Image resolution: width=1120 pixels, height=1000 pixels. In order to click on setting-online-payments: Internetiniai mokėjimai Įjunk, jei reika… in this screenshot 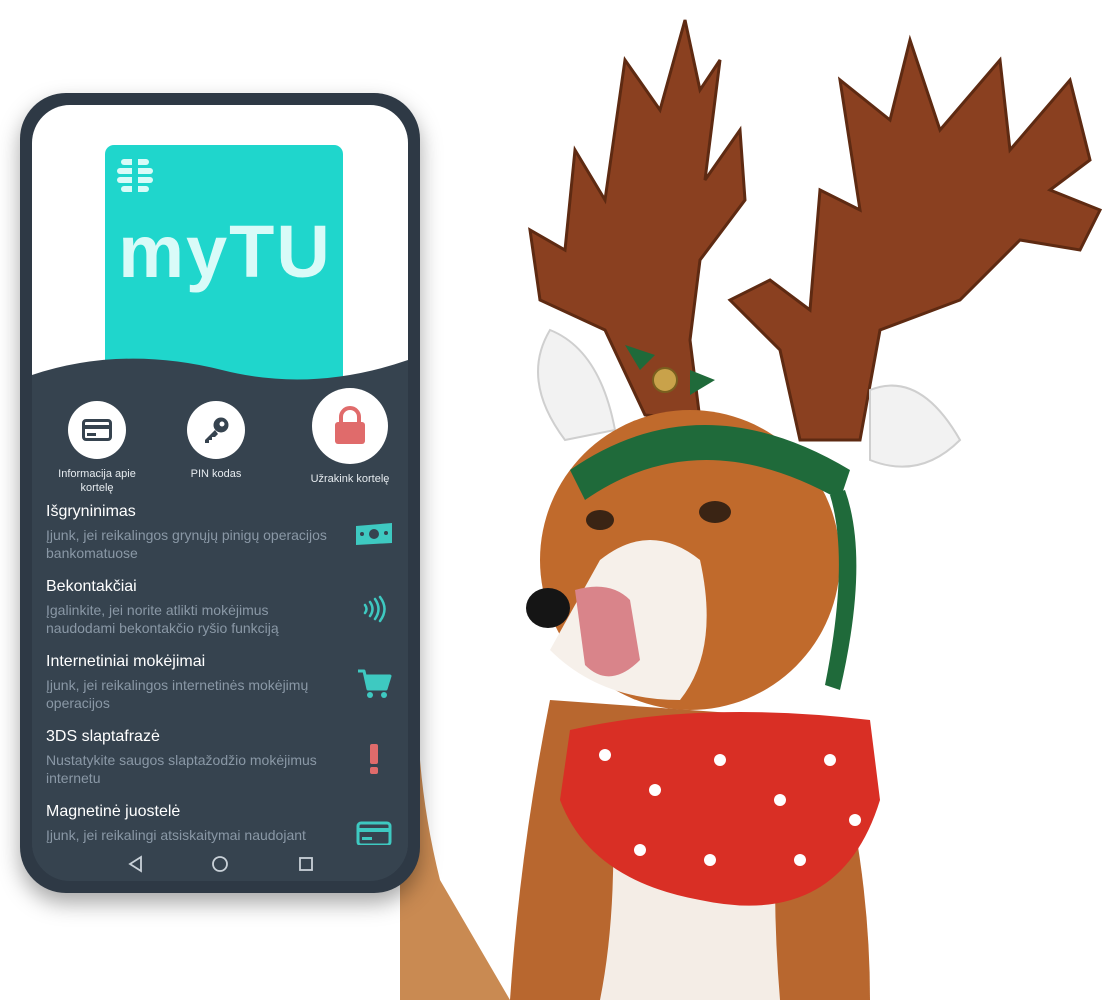, I will do `click(221, 687)`.